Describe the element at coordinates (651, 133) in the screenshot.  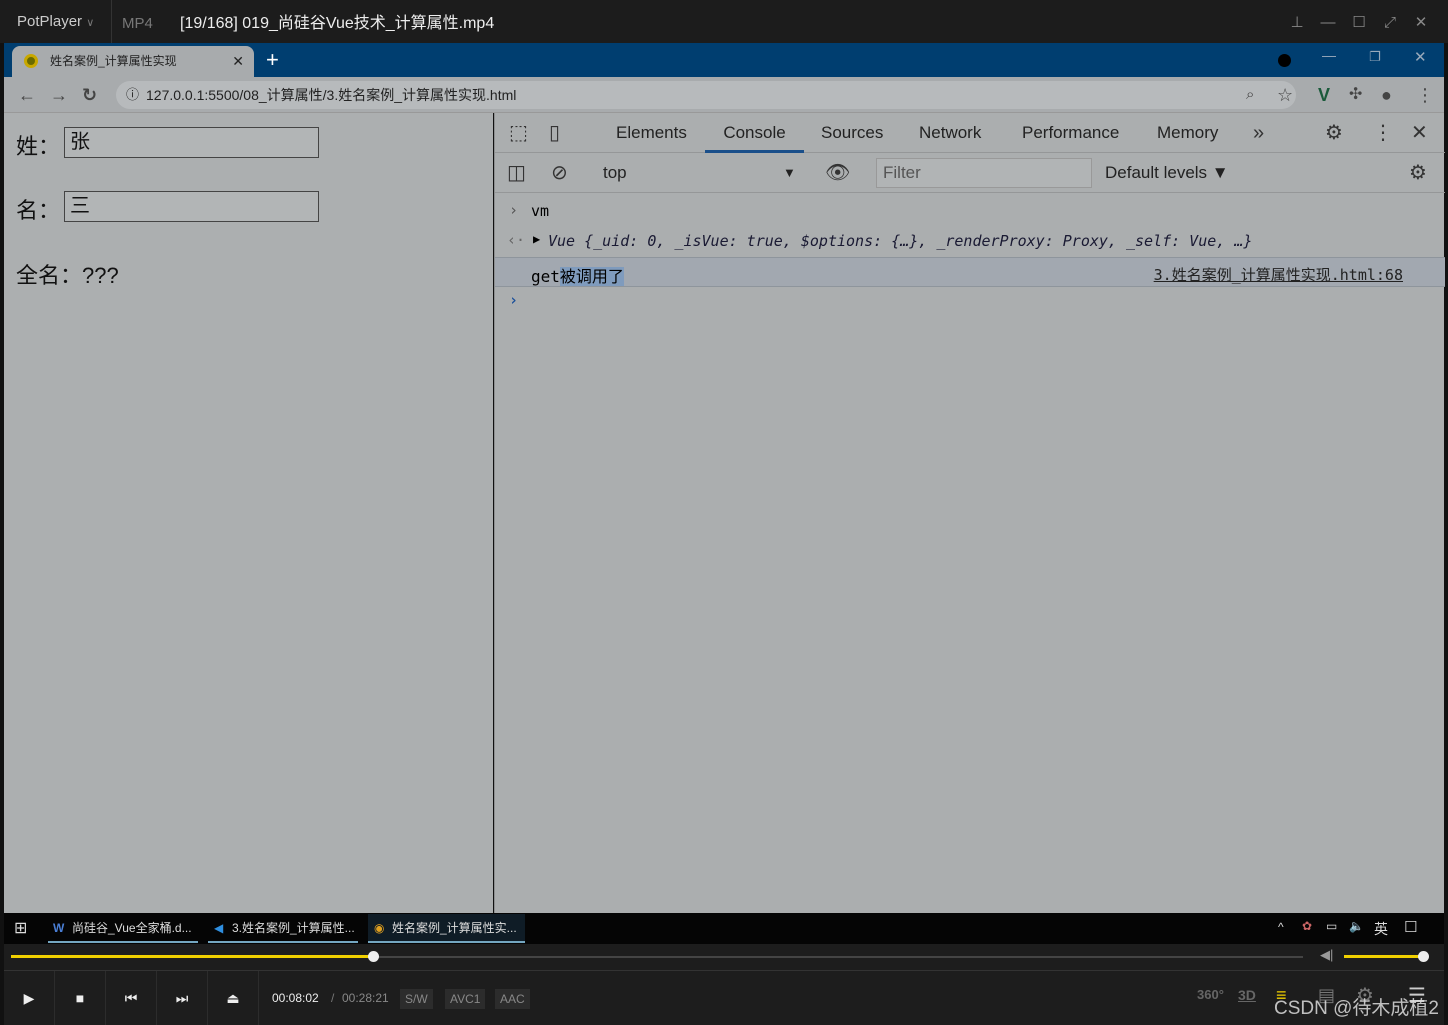
I see `tab-elements: Elements` at that location.